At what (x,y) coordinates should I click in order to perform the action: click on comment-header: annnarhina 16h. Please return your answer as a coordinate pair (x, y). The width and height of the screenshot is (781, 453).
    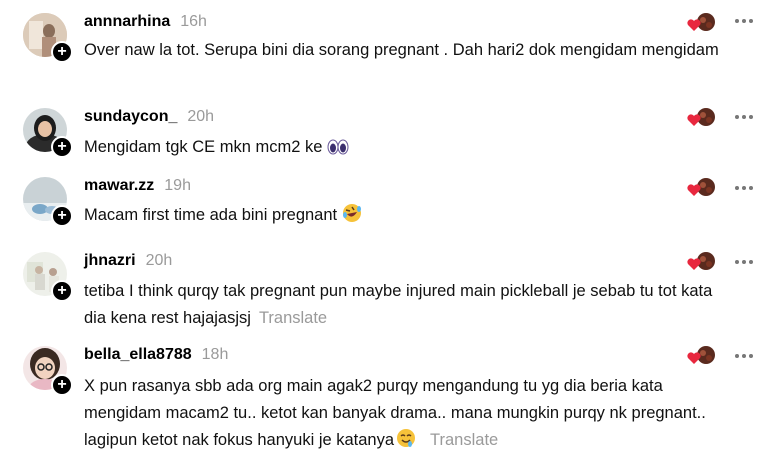
    Looking at the image, I should click on (145, 22).